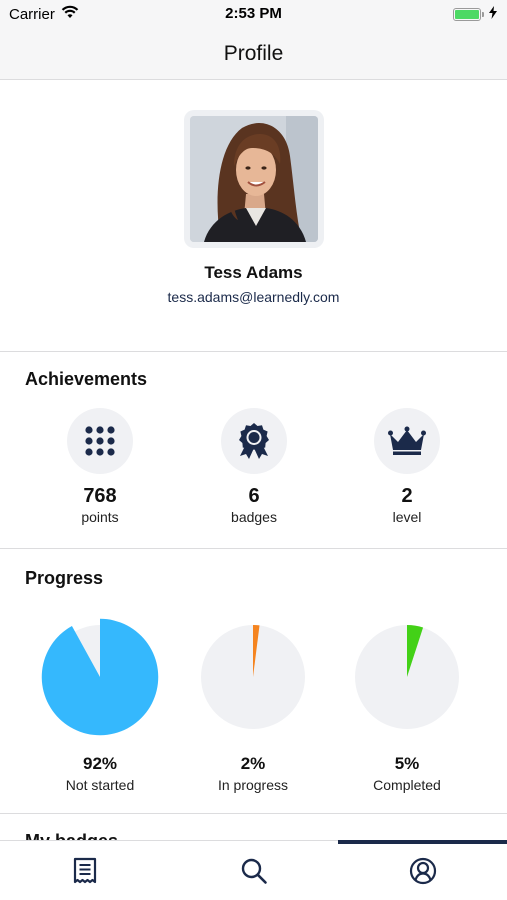 The width and height of the screenshot is (507, 900). I want to click on battery-icon, so click(468, 14).